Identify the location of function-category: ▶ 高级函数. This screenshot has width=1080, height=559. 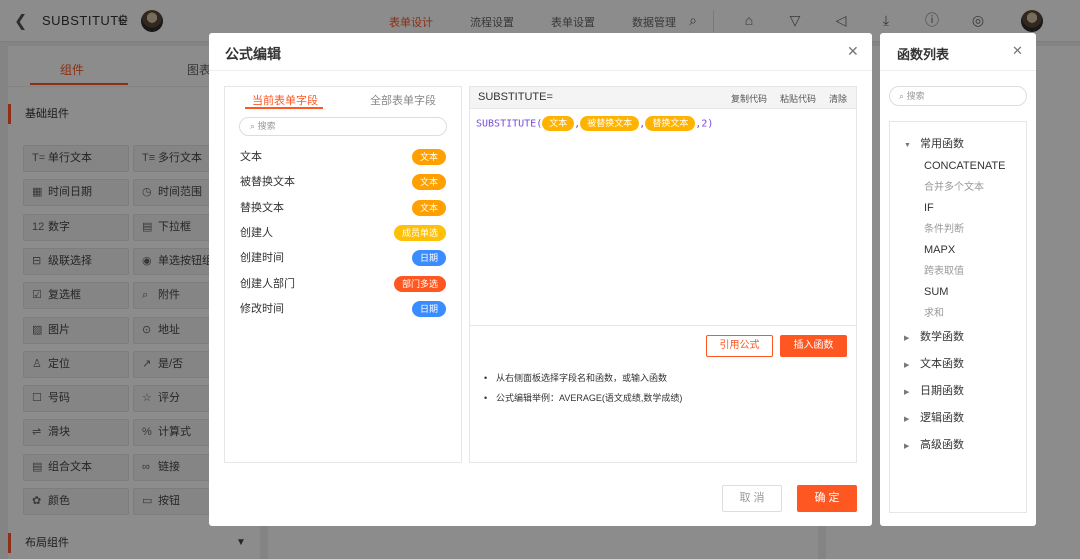
(934, 444).